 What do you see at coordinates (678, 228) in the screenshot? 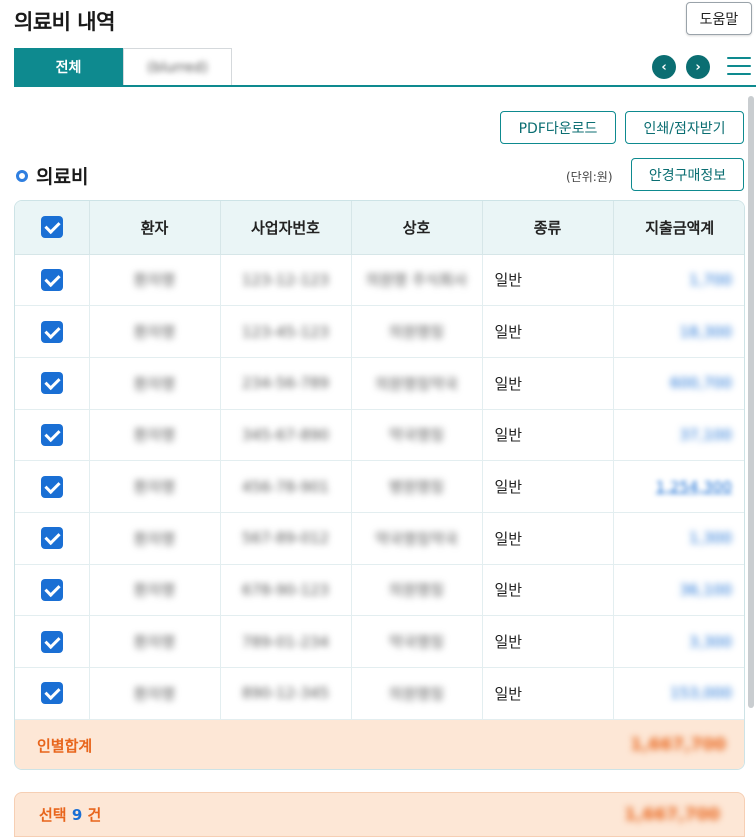
I see `col-header-amount: 지출금액계` at bounding box center [678, 228].